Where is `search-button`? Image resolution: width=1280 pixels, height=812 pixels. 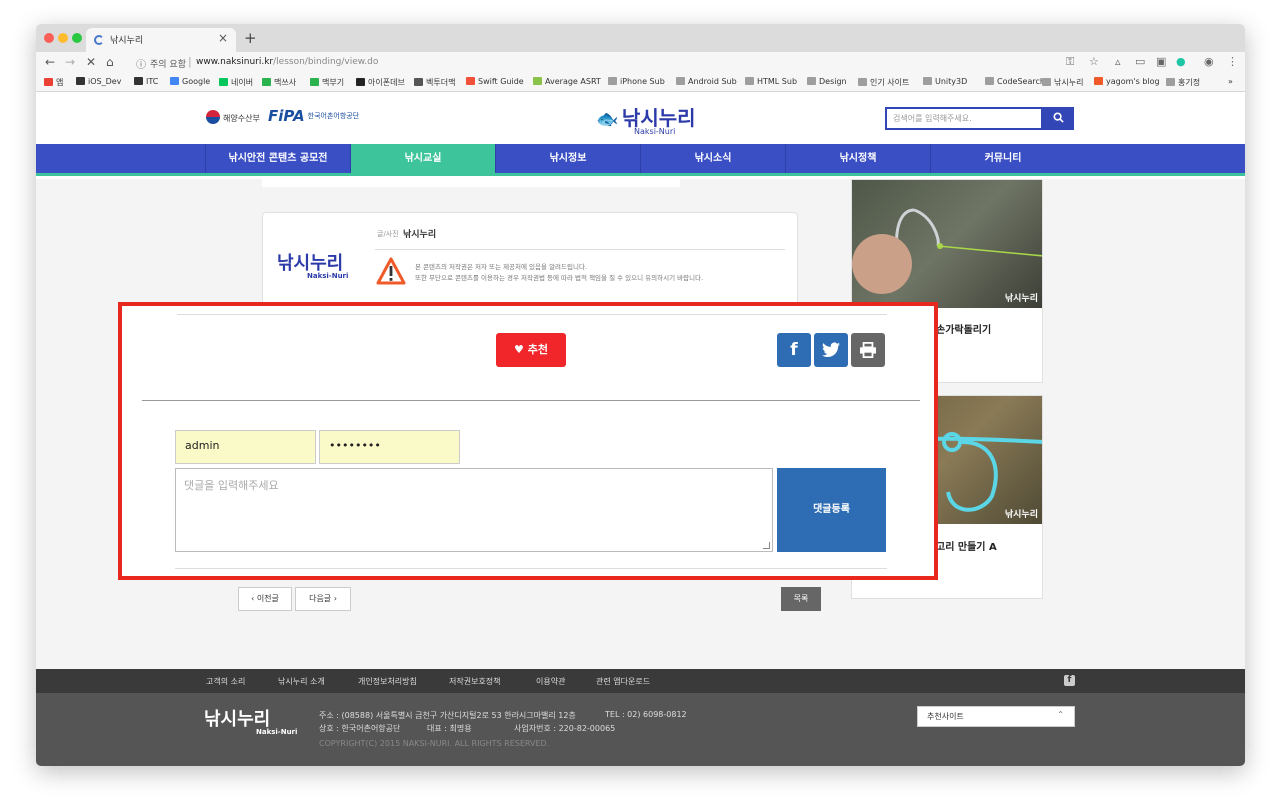 search-button is located at coordinates (1058, 118).